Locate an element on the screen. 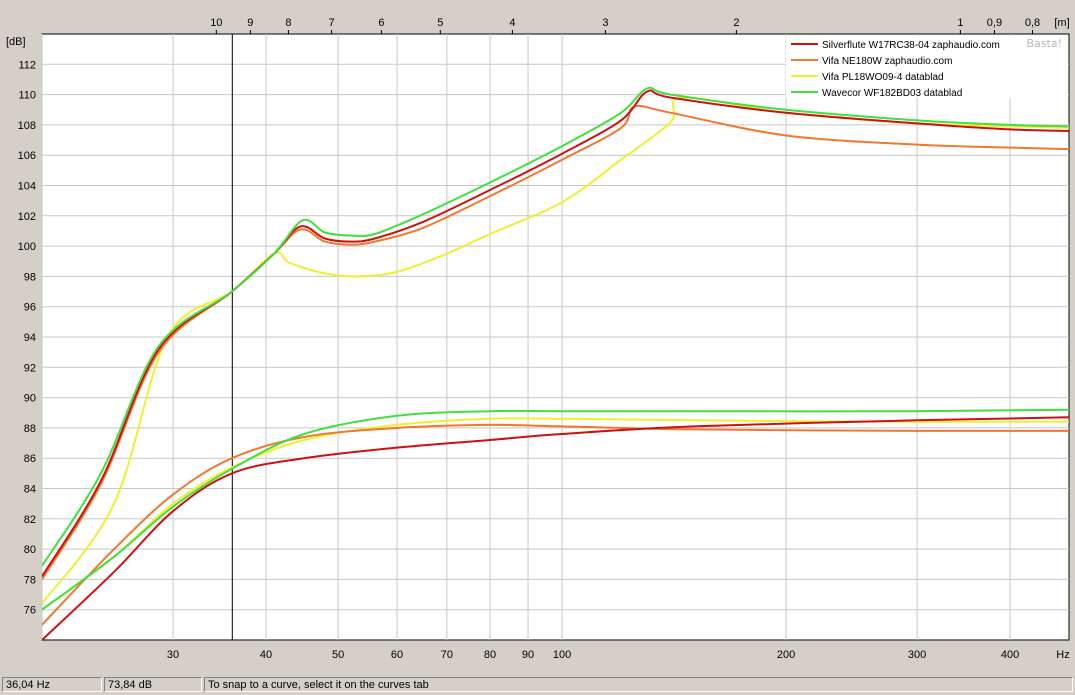 The width and height of the screenshot is (1075, 695). x-tick-label: 70 is located at coordinates (447, 655).